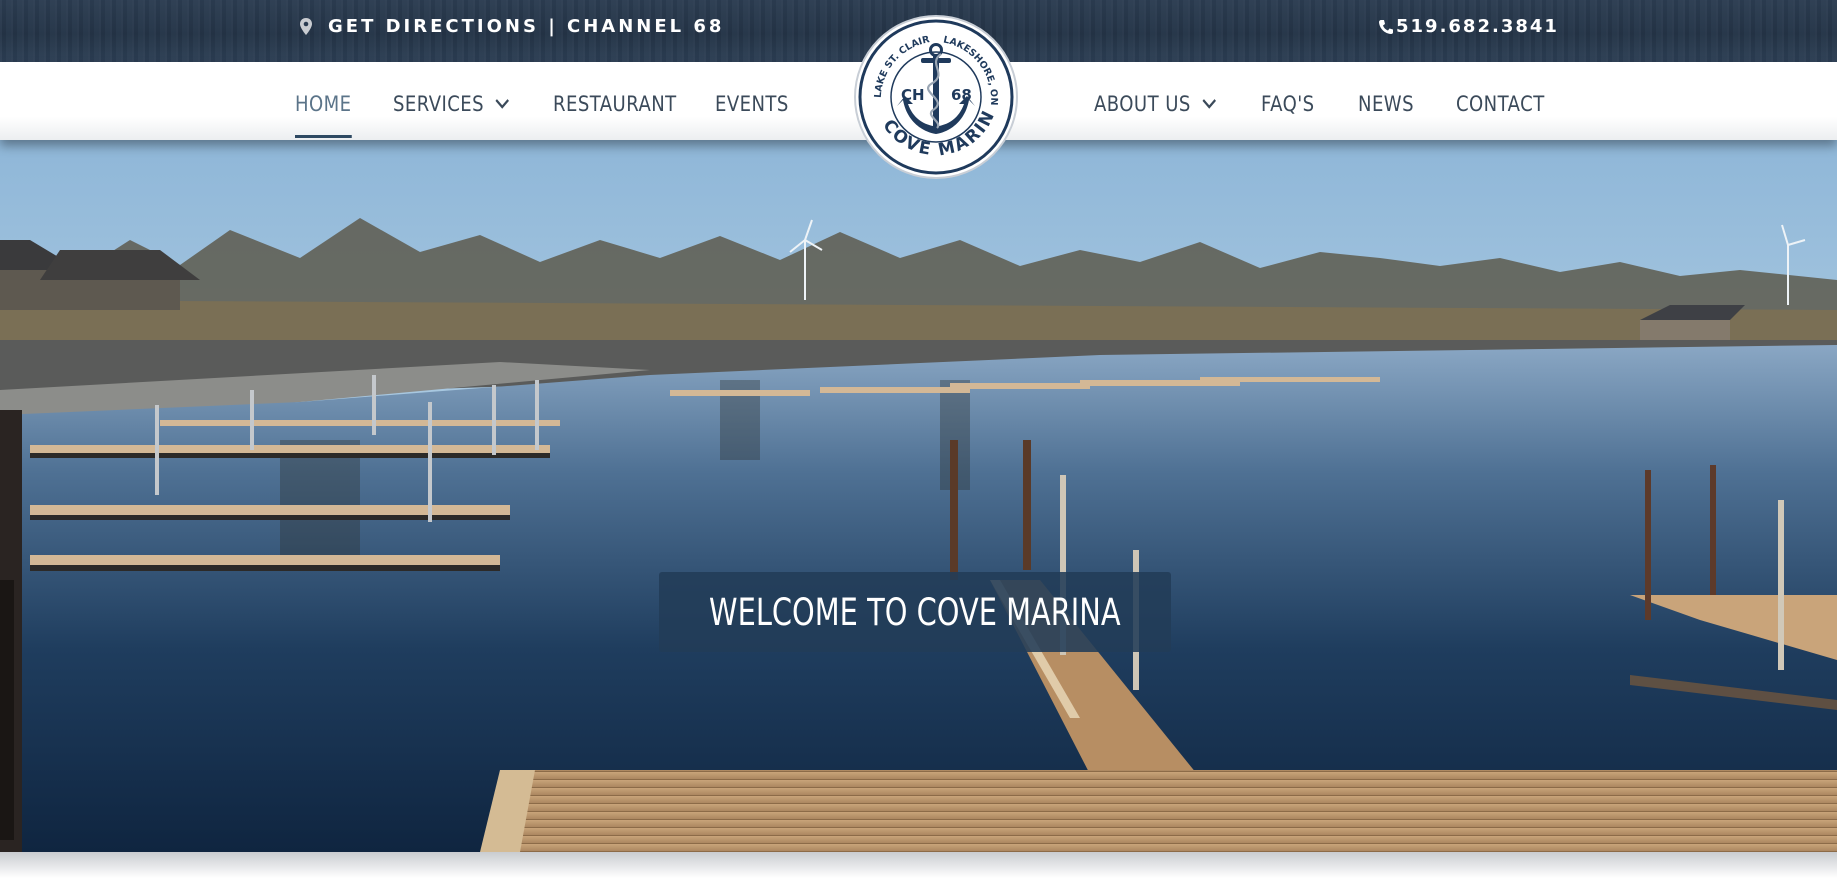 The width and height of the screenshot is (1837, 878). I want to click on nav-faqs: FAQ'S, so click(1288, 104).